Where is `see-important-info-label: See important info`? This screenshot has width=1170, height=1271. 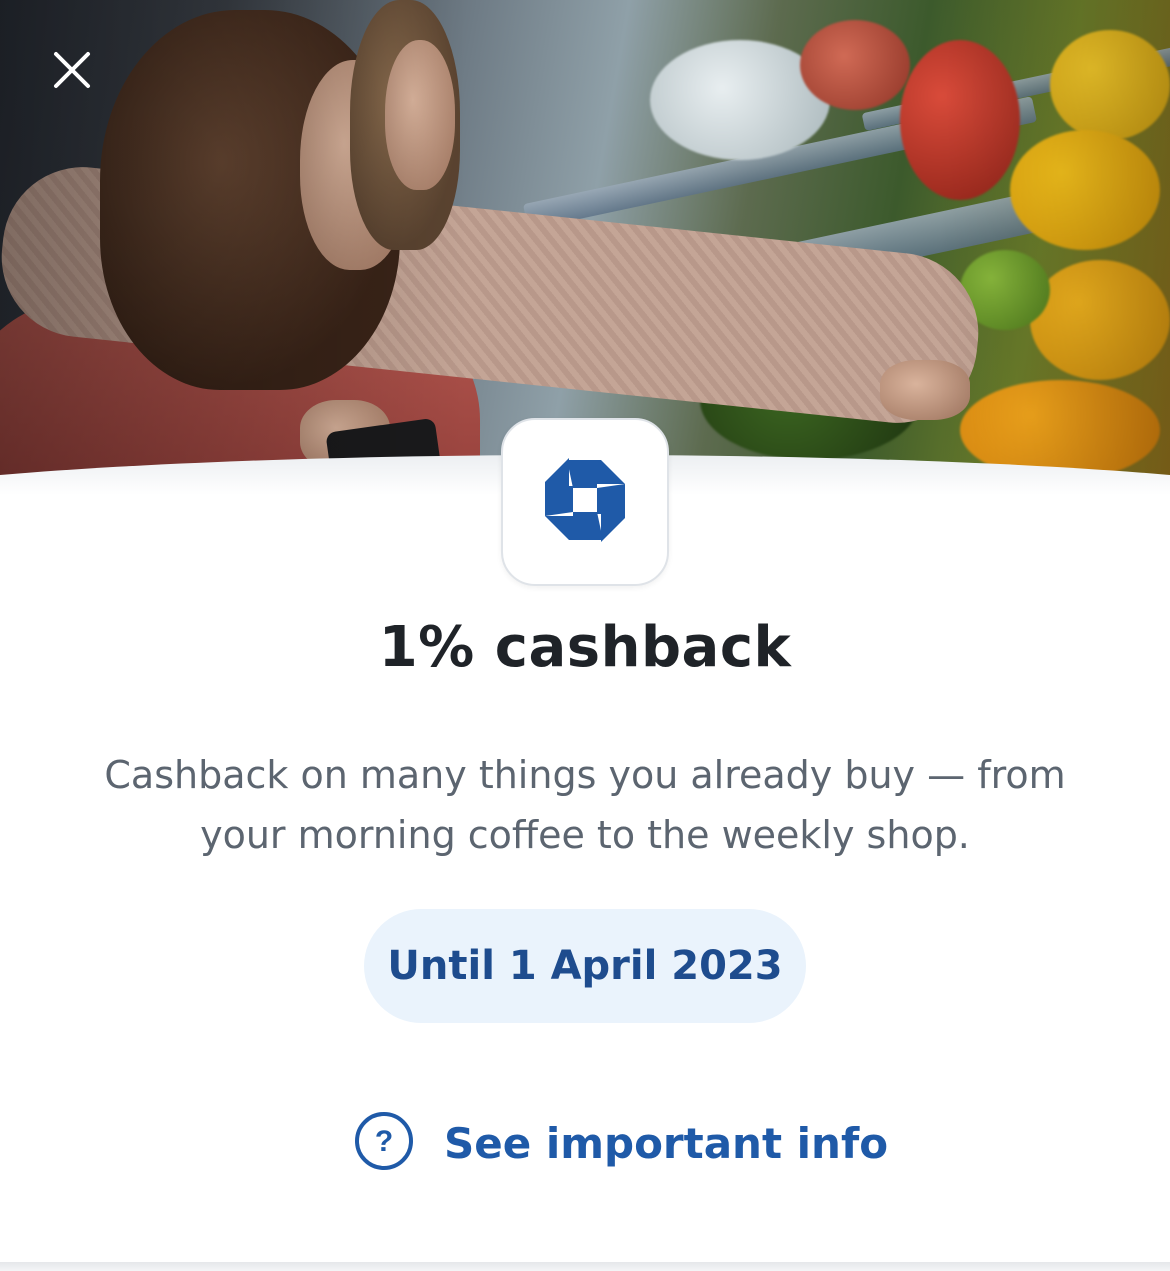 see-important-info-label: See important info is located at coordinates (666, 1143).